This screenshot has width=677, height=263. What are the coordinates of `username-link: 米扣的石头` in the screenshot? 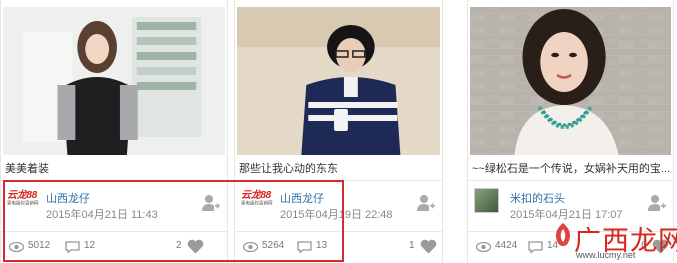 It's located at (537, 198).